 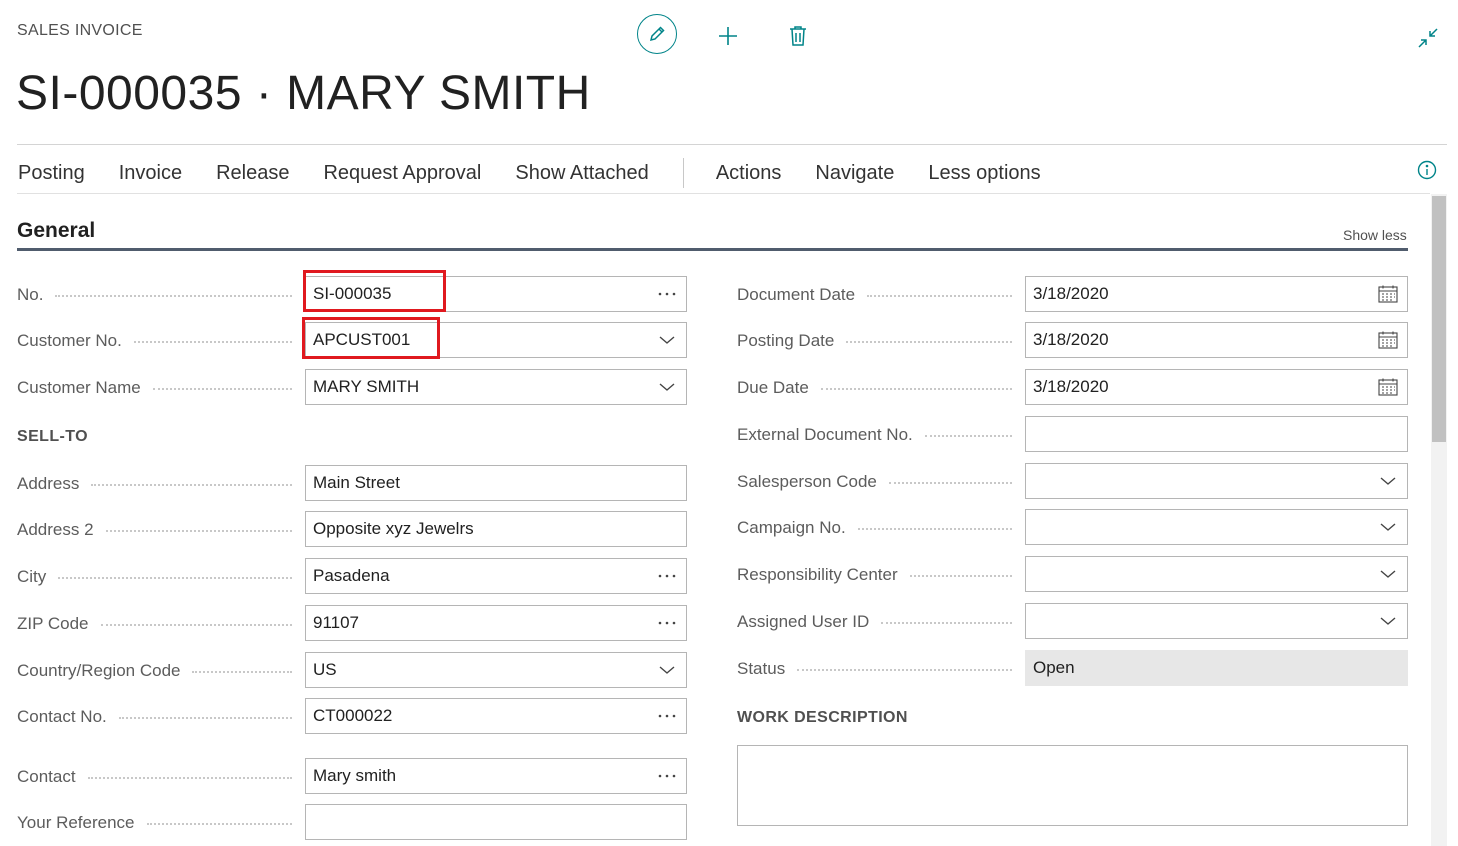 What do you see at coordinates (496, 576) in the screenshot?
I see `city-field: Pasadena` at bounding box center [496, 576].